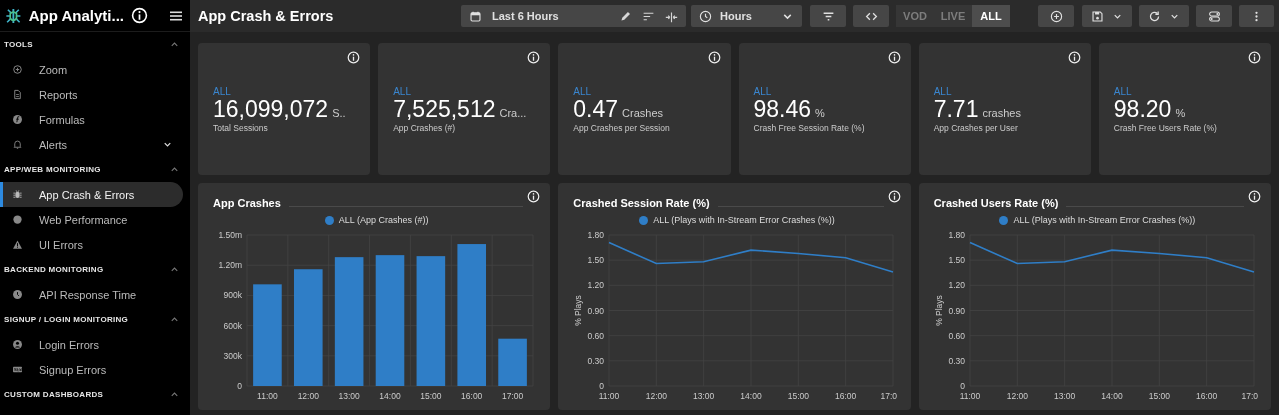  What do you see at coordinates (91, 369) in the screenshot?
I see `sidebar-item: Signup Errors` at bounding box center [91, 369].